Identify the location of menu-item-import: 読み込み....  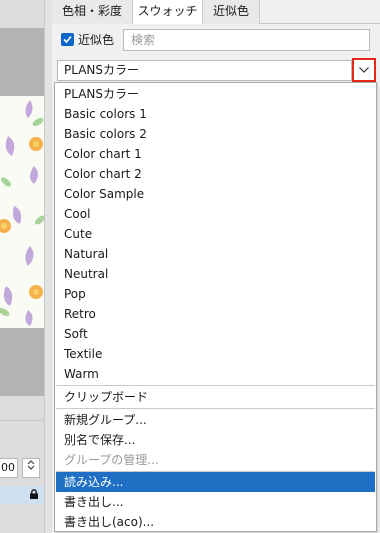
(215, 482).